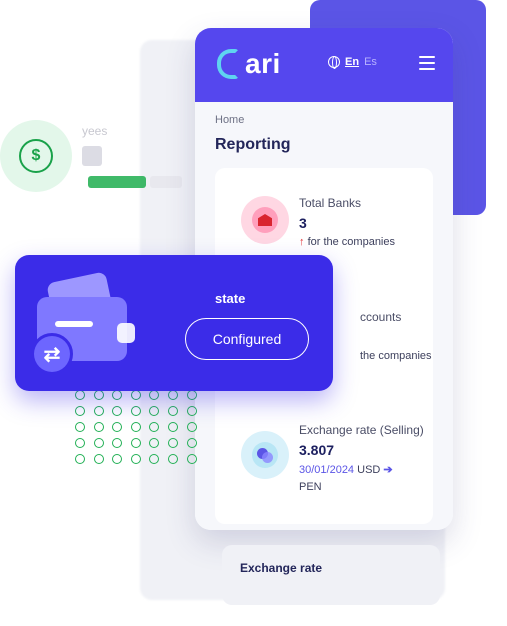 This screenshot has height=626, width=507. Describe the element at coordinates (302, 242) in the screenshot. I see `arrow-up-icon: ↑` at that location.